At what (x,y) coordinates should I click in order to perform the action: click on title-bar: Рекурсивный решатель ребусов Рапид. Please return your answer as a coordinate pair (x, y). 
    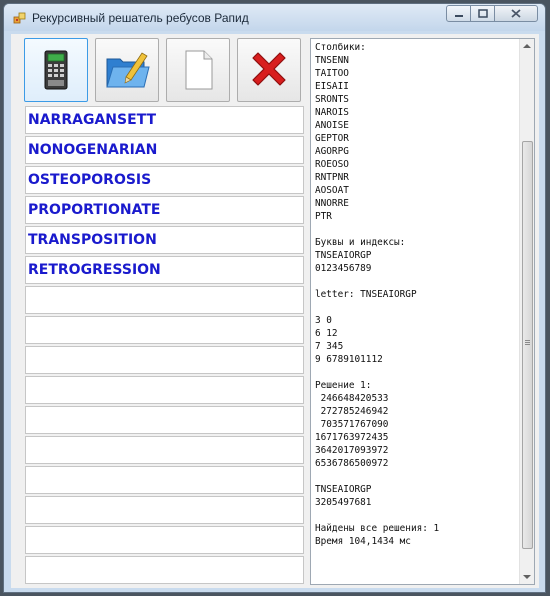
    Looking at the image, I should click on (274, 17).